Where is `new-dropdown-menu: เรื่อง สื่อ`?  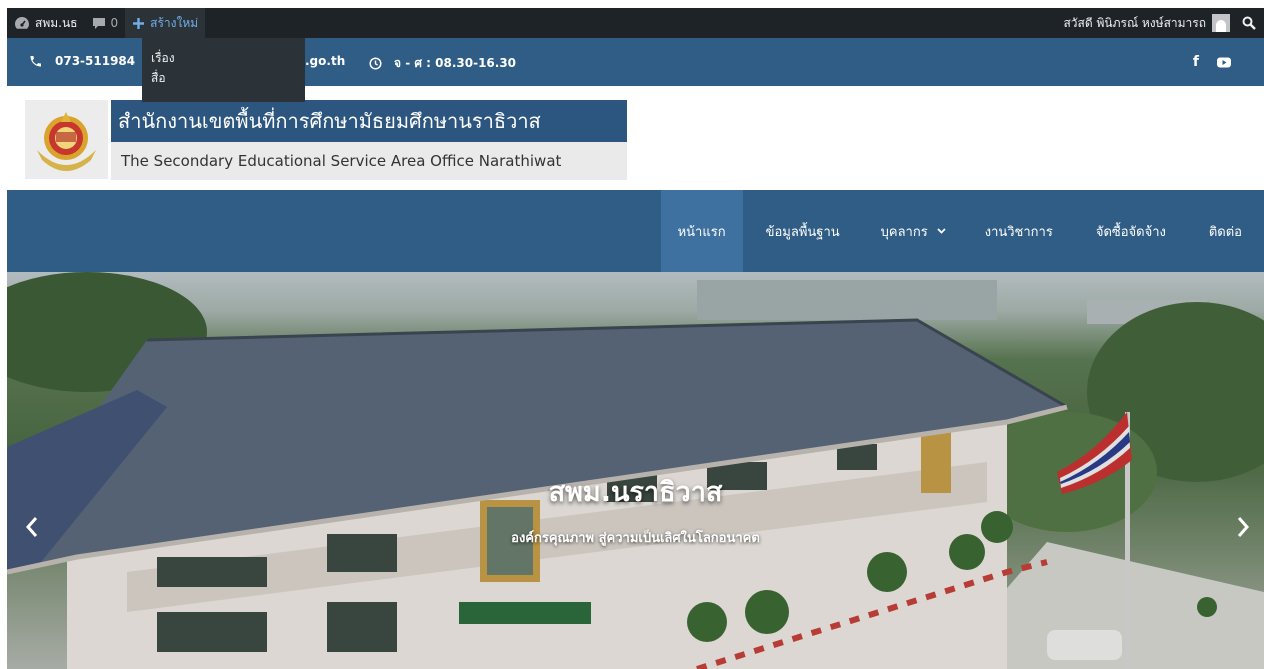
new-dropdown-menu: เรื่อง สื่อ is located at coordinates (223, 70).